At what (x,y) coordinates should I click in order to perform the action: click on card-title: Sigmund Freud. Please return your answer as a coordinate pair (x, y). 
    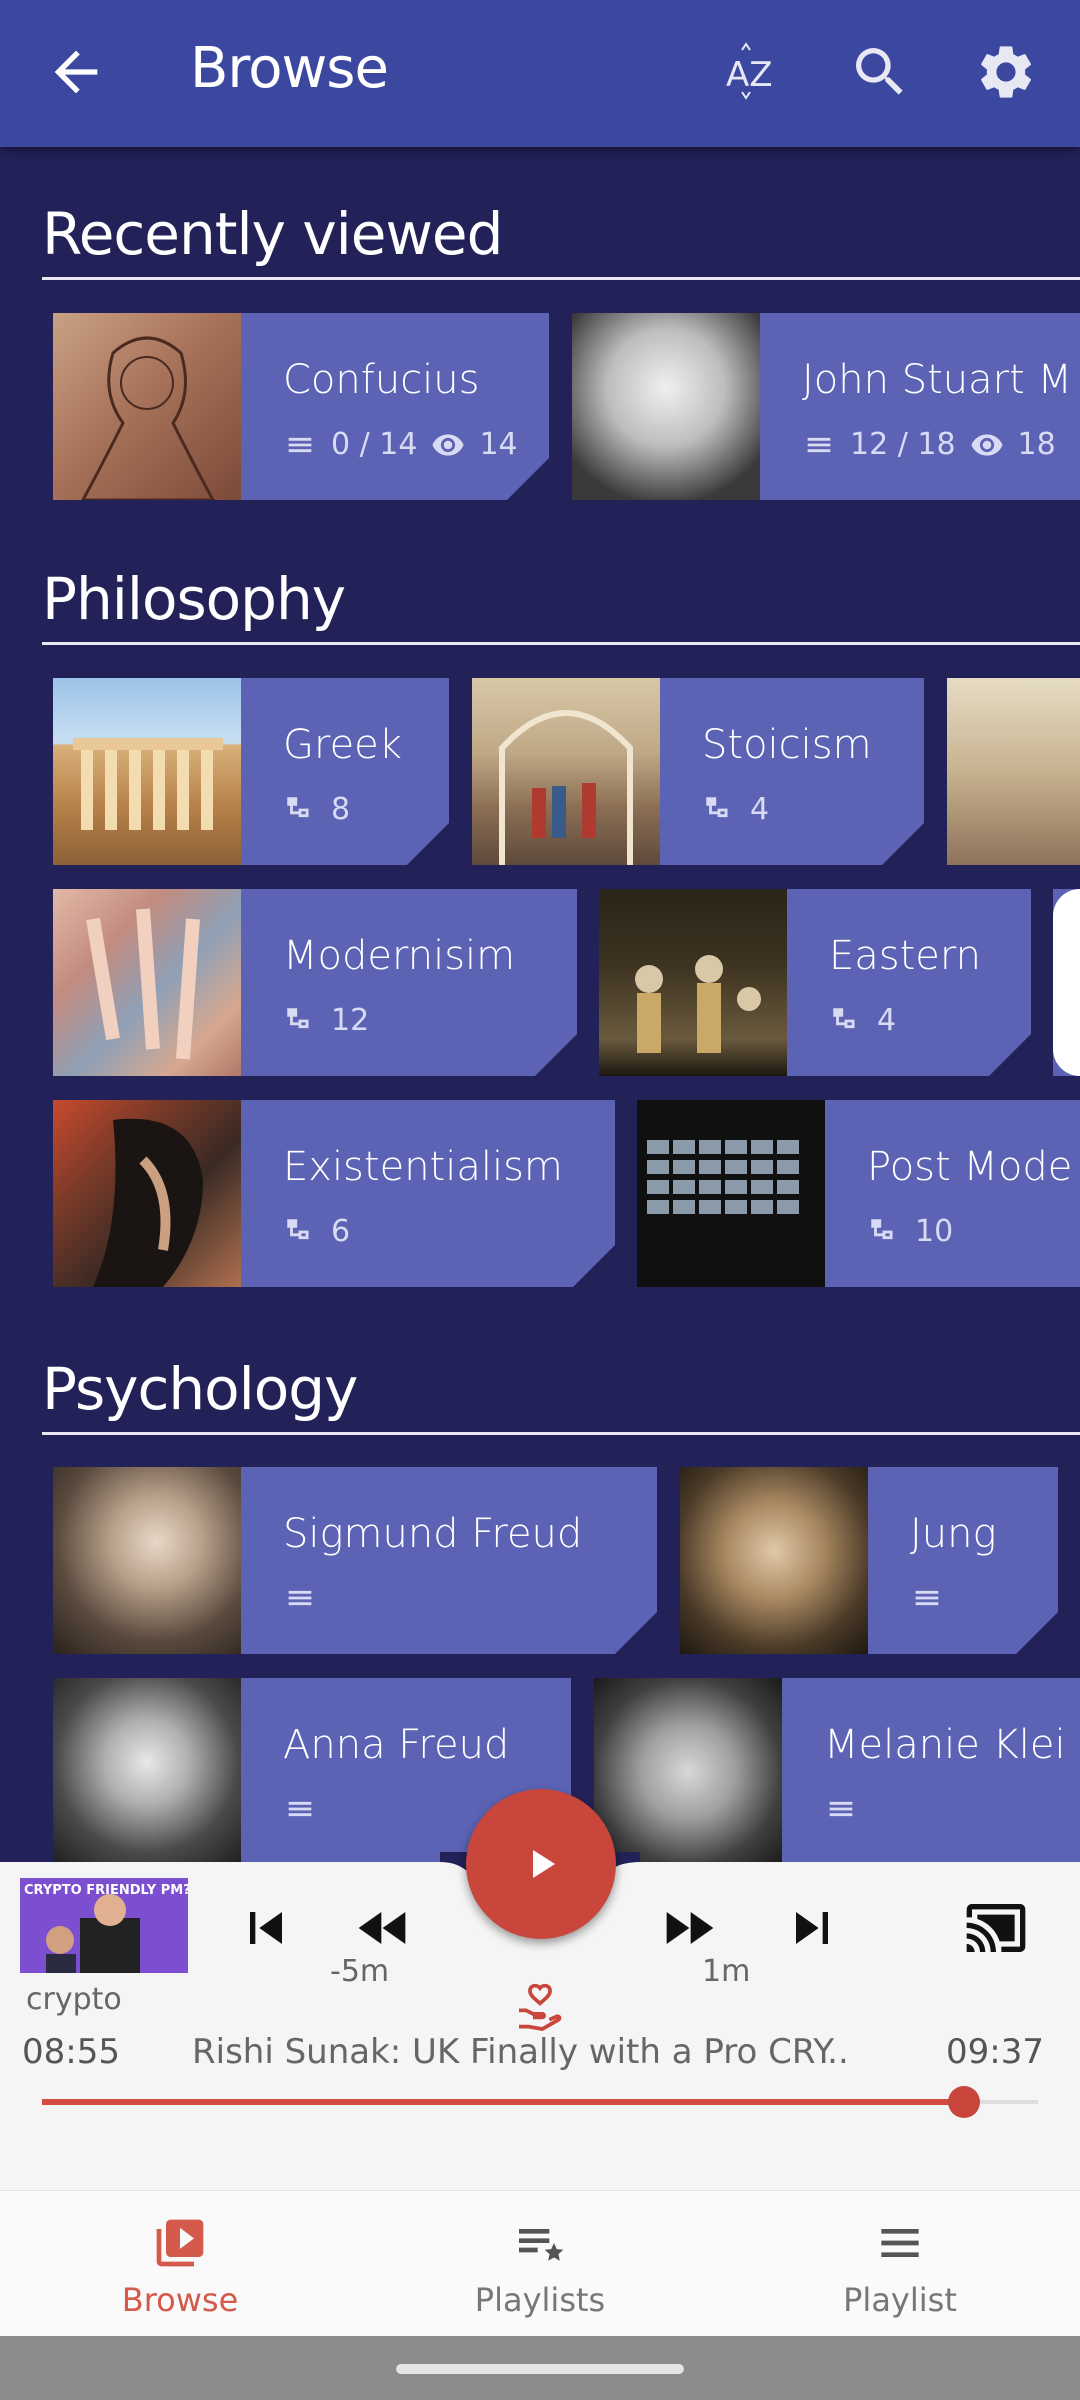
    Looking at the image, I should click on (433, 1534).